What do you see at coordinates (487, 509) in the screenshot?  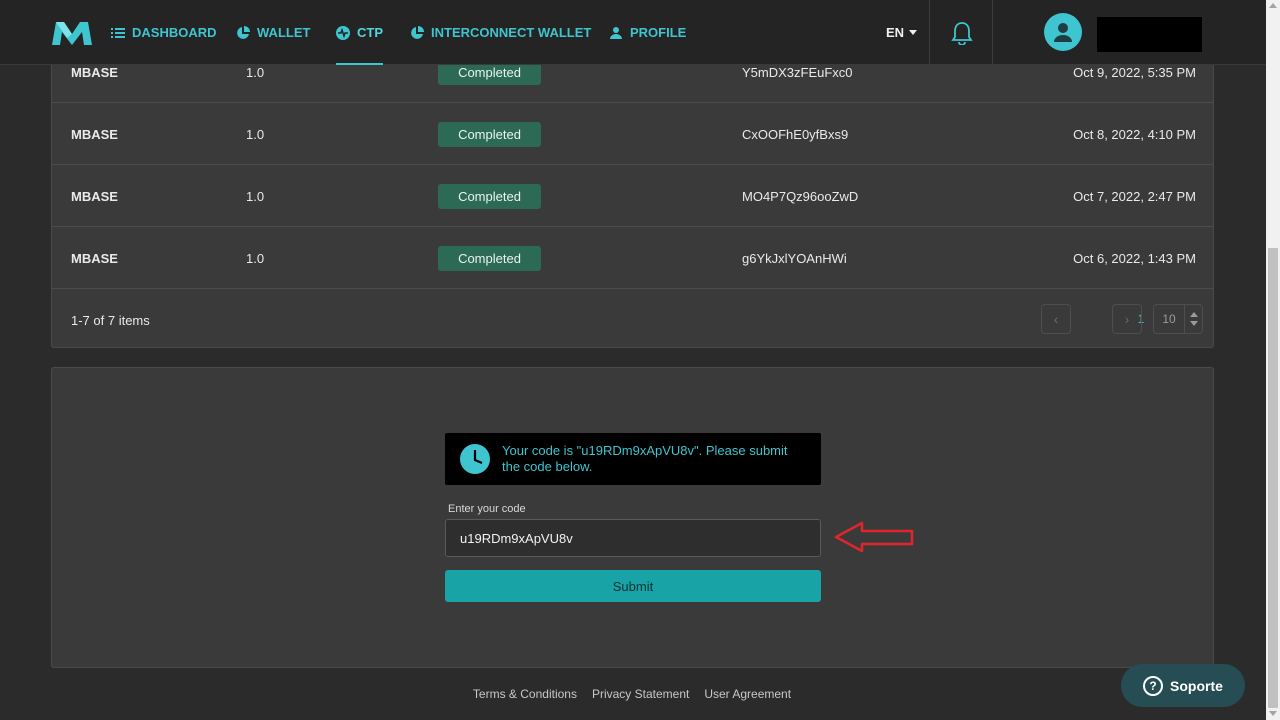 I see `code-input-label: Enter your code` at bounding box center [487, 509].